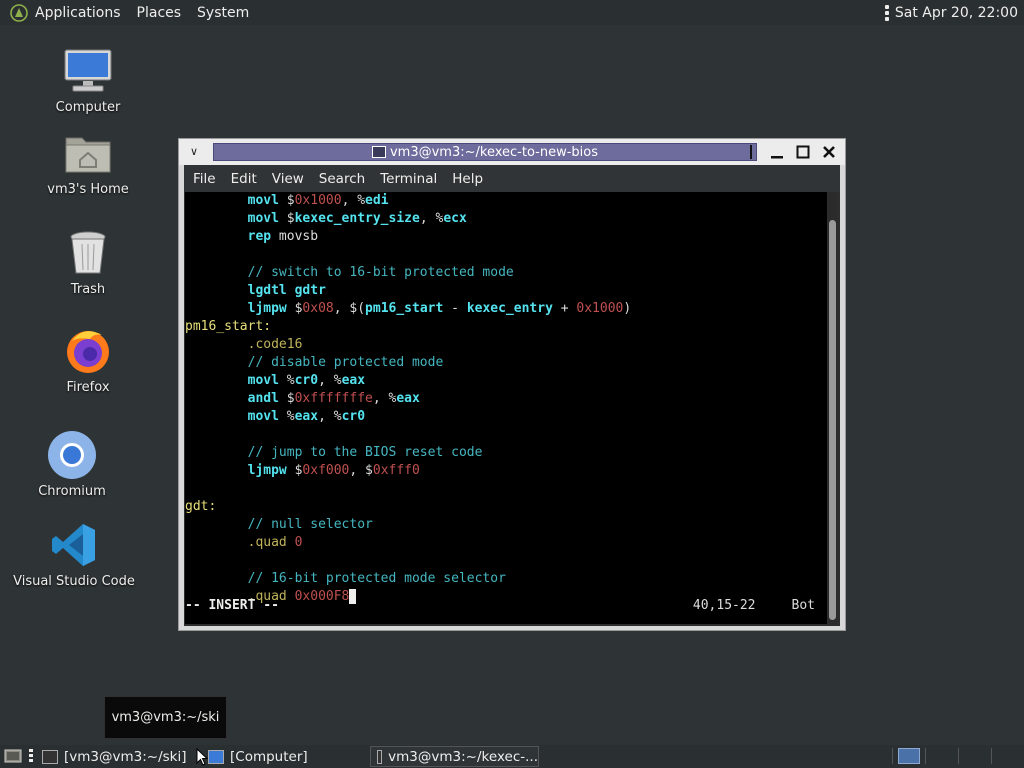  I want to click on code-line: ljmpw $0xf000, $0xfff0, so click(333, 470).